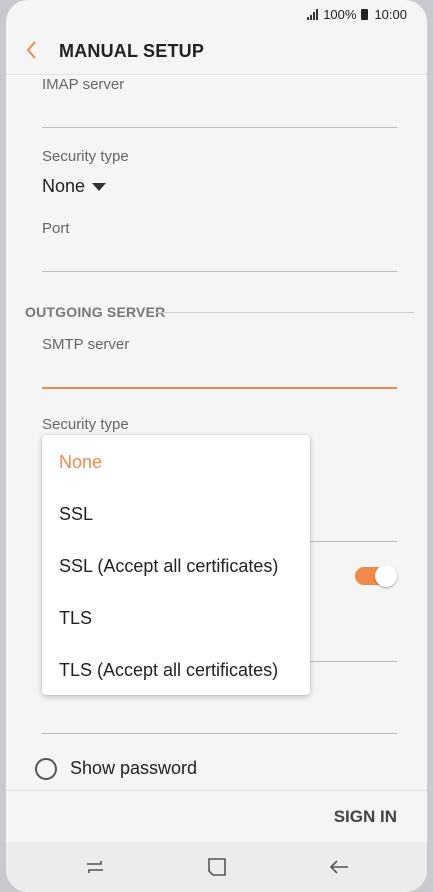 This screenshot has height=892, width=433. I want to click on show-password-checkbox, so click(46, 769).